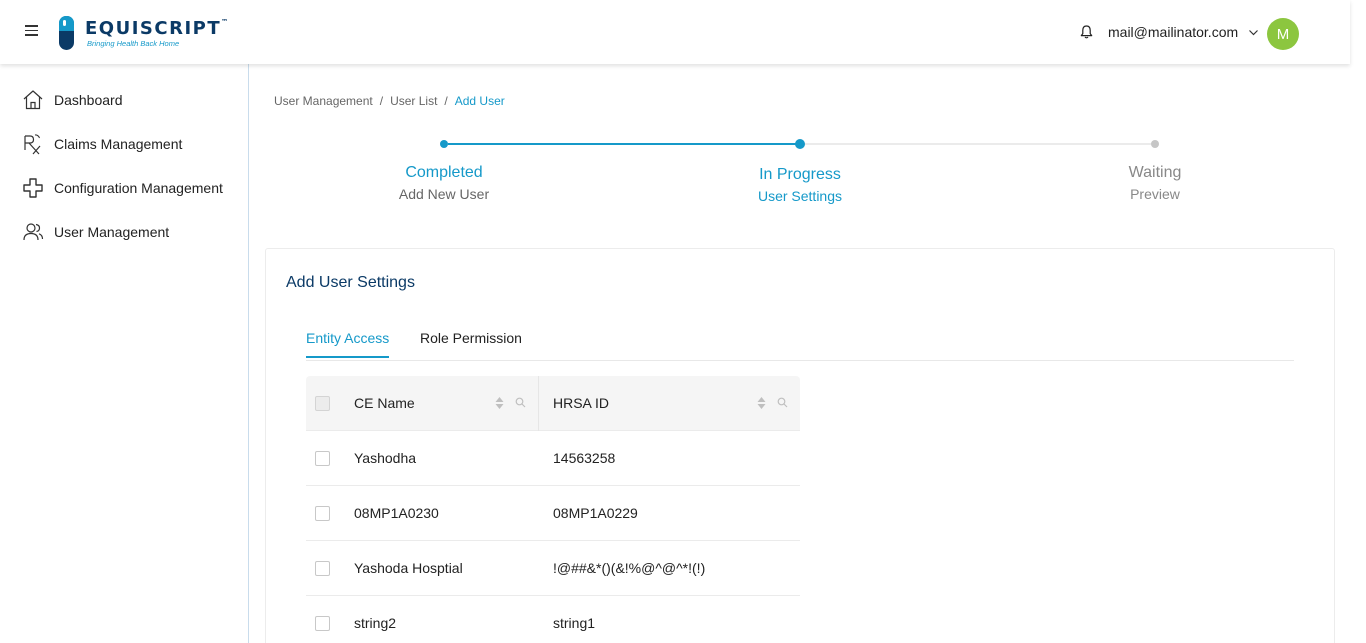 Image resolution: width=1366 pixels, height=643 pixels. What do you see at coordinates (444, 194) in the screenshot?
I see `step-label: Add New User` at bounding box center [444, 194].